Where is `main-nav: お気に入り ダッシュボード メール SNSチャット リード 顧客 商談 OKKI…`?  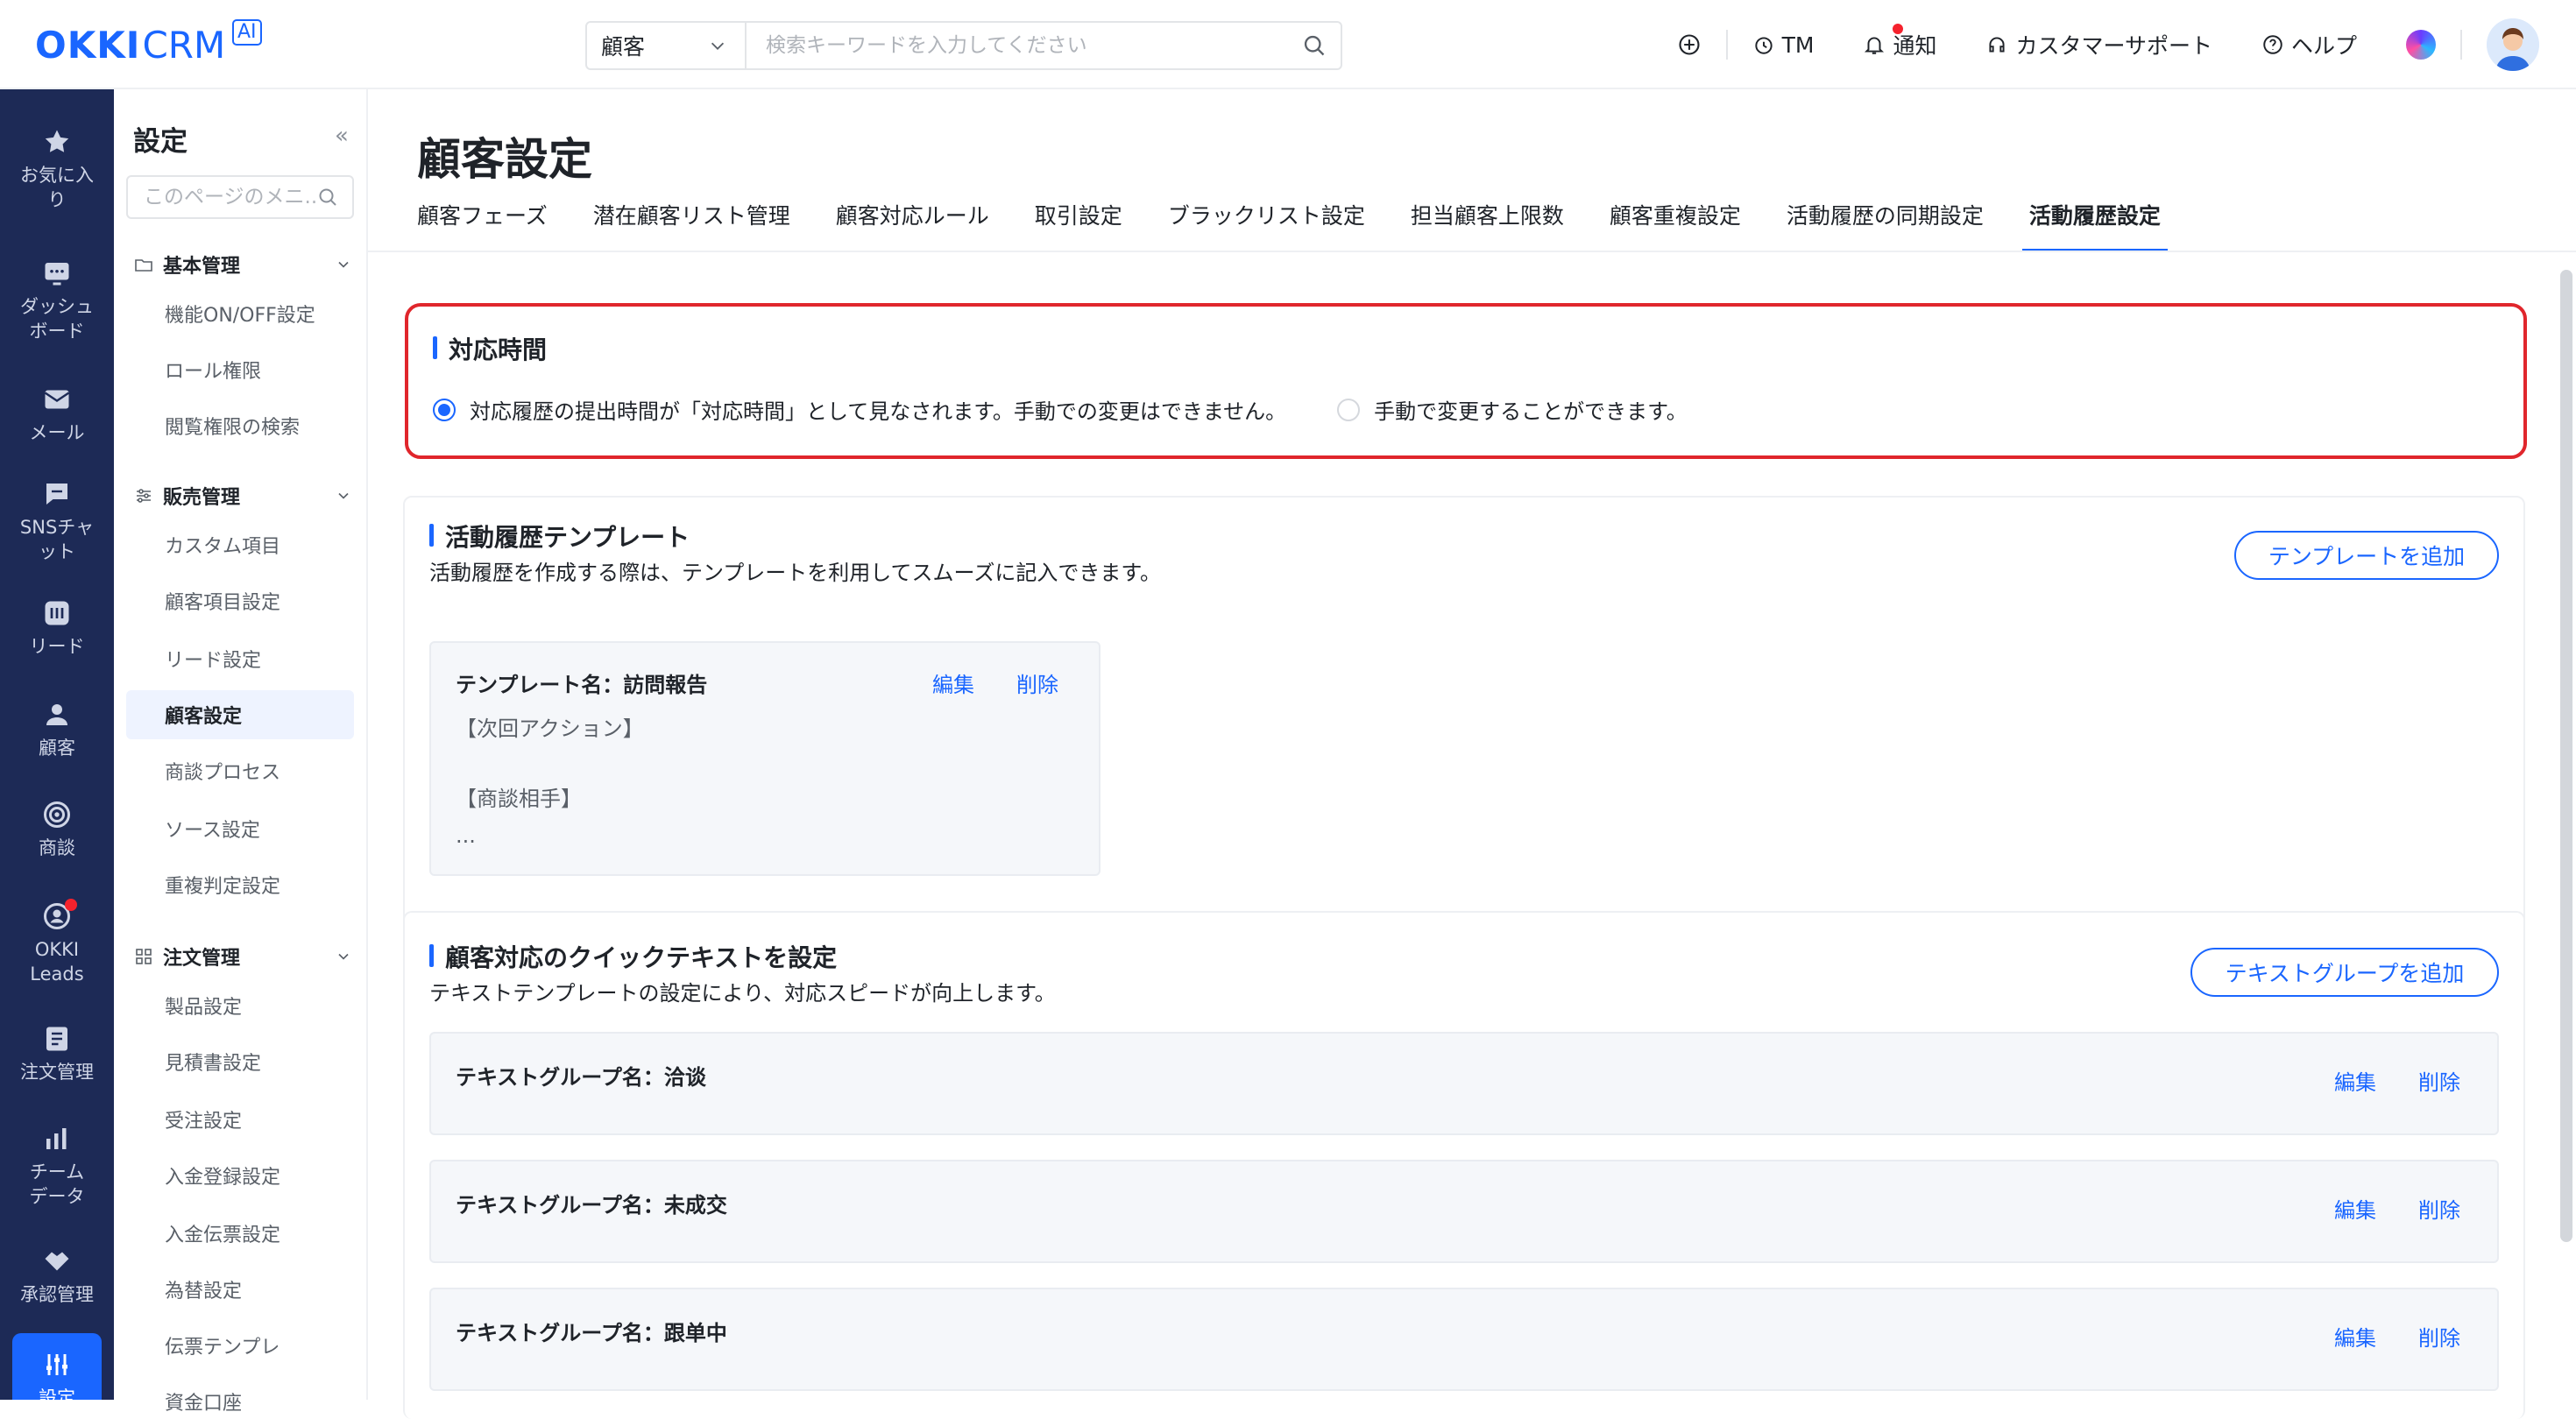 main-nav: お気に入り ダッシュボード メール SNSチャット リード 顧客 商談 OKKI… is located at coordinates (57, 744).